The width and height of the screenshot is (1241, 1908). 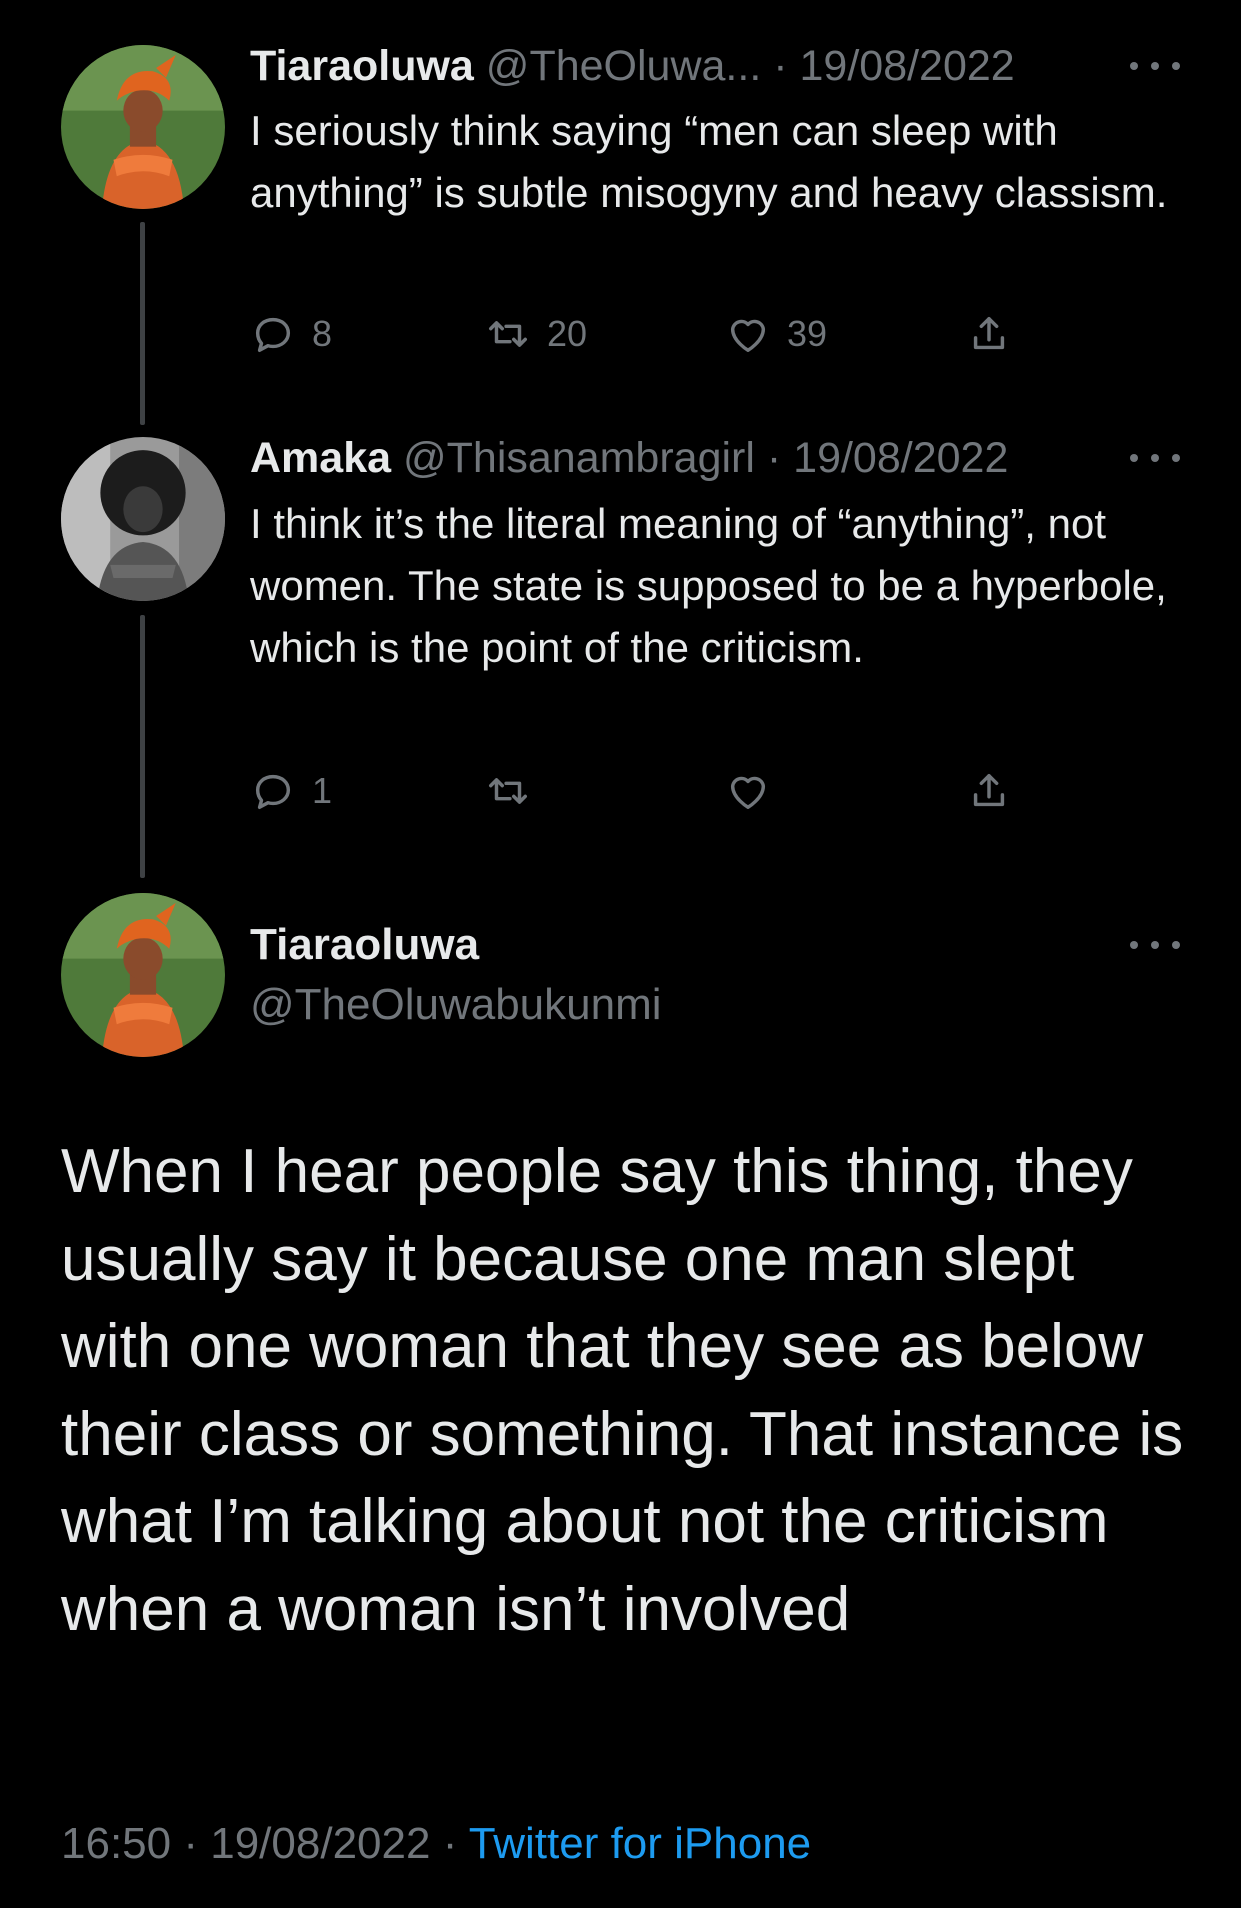 What do you see at coordinates (322, 333) in the screenshot?
I see `reply-count: 8` at bounding box center [322, 333].